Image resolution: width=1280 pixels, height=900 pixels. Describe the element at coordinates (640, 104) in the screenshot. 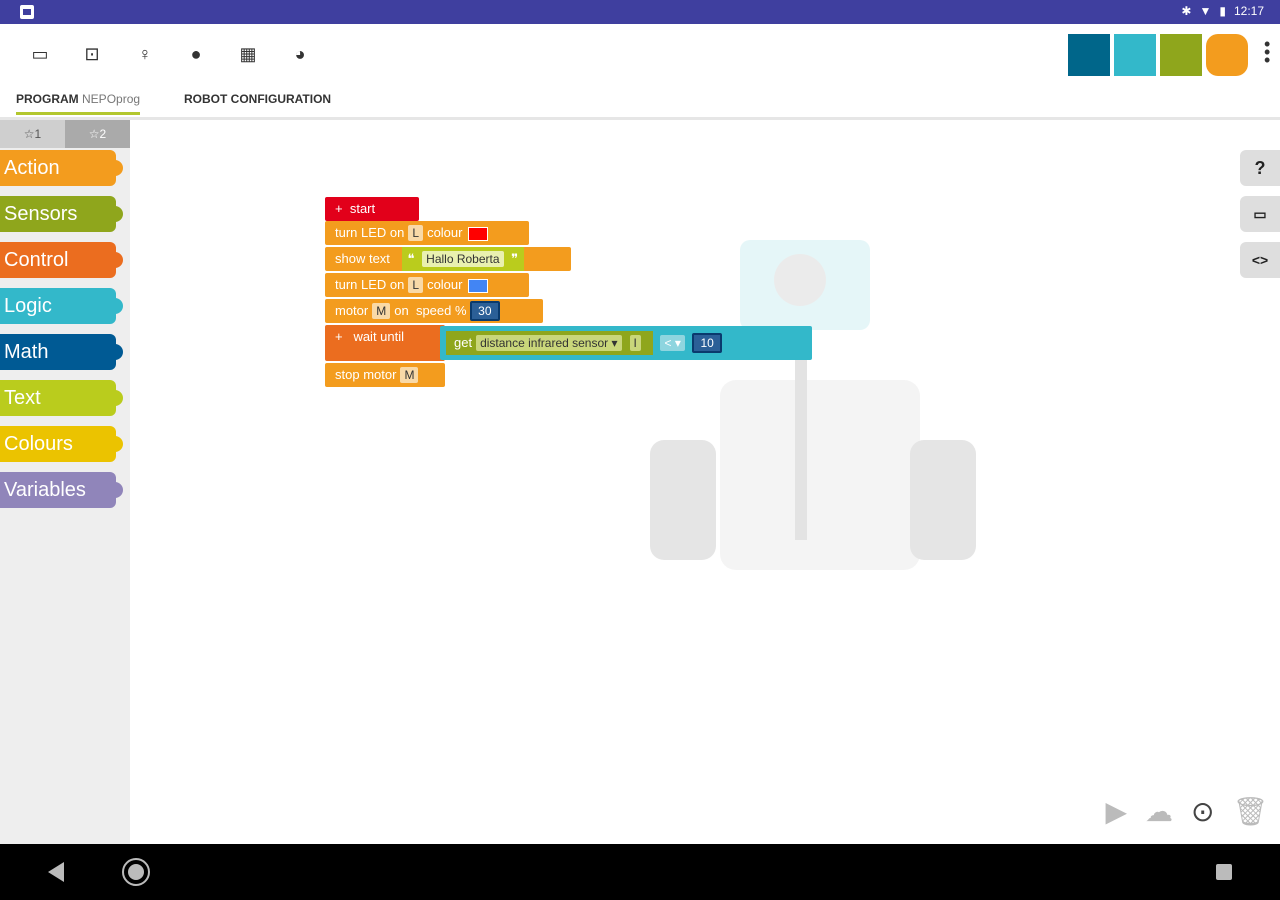

I see `editor-tabs: PROGRAM NEPOprog ROBOT CONFIGURATION` at that location.